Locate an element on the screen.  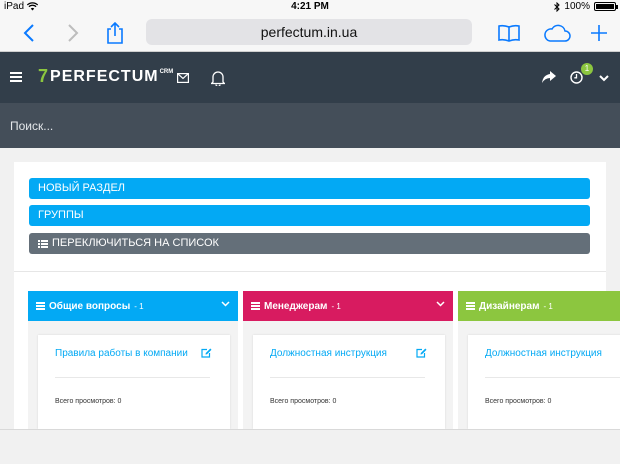
new-tab-button is located at coordinates (599, 33).